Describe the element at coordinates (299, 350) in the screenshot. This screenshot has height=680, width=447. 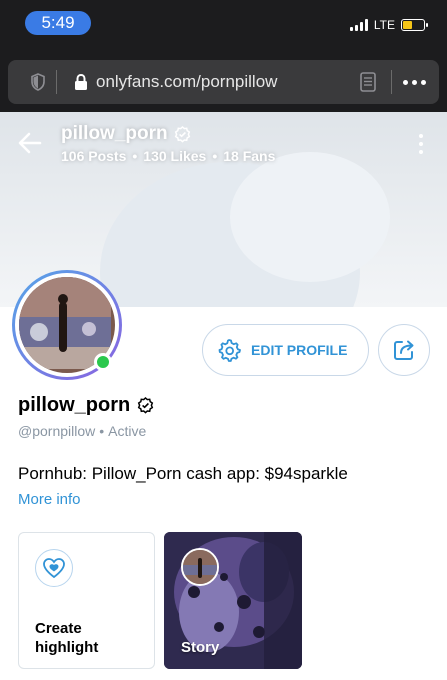
I see `edit-profile-label: EDIT PROFILE` at that location.